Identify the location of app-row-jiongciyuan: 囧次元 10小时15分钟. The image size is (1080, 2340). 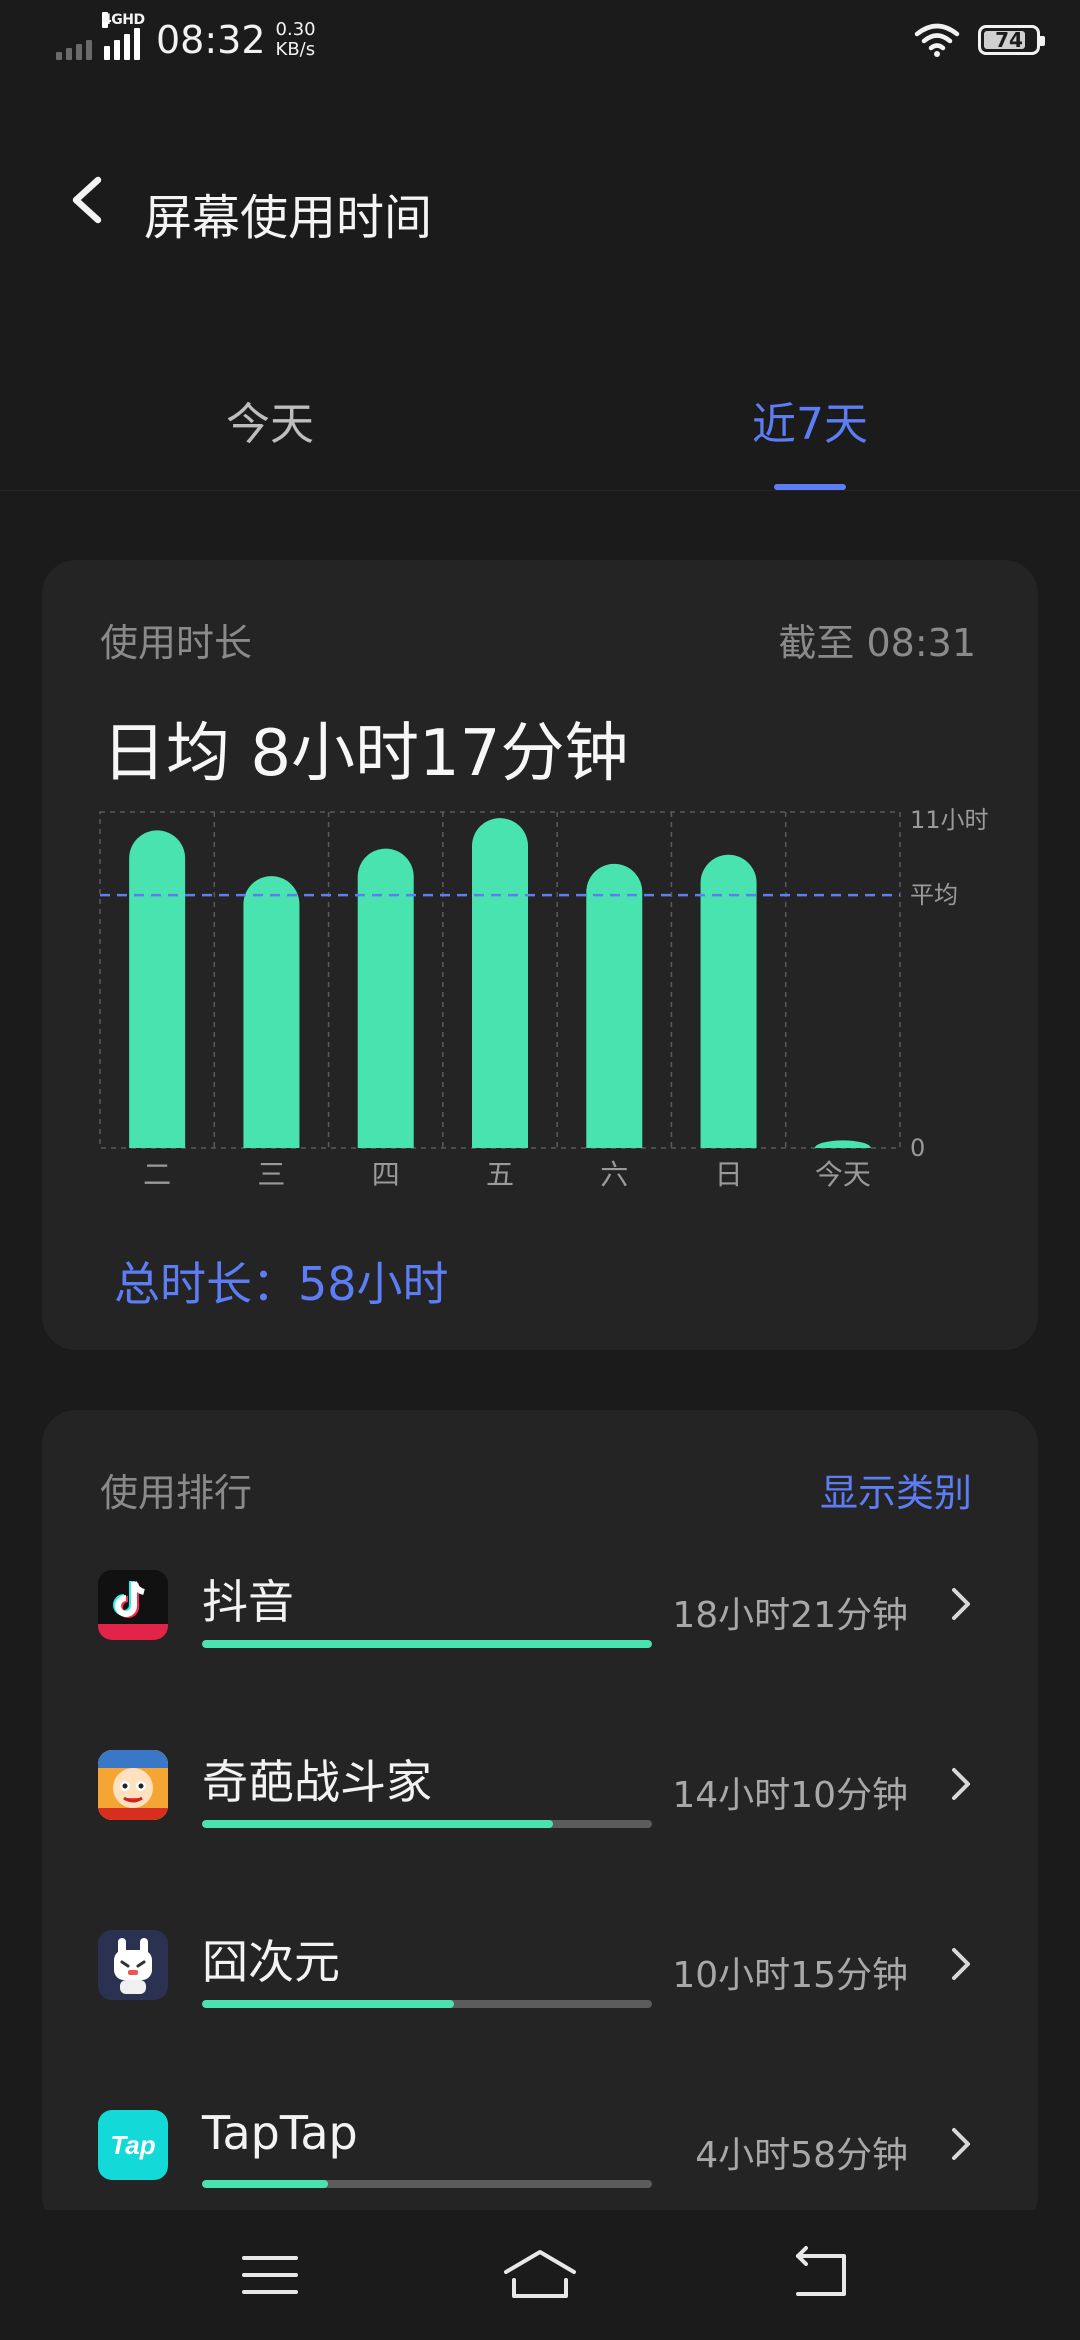
(540, 1995).